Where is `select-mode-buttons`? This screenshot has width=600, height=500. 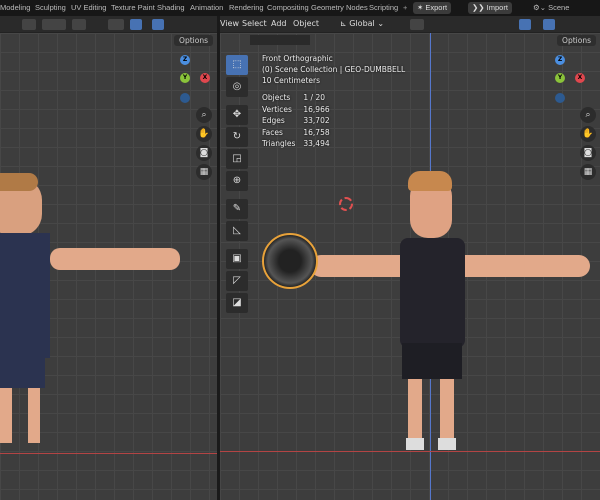
select-mode-buttons is located at coordinates (280, 40).